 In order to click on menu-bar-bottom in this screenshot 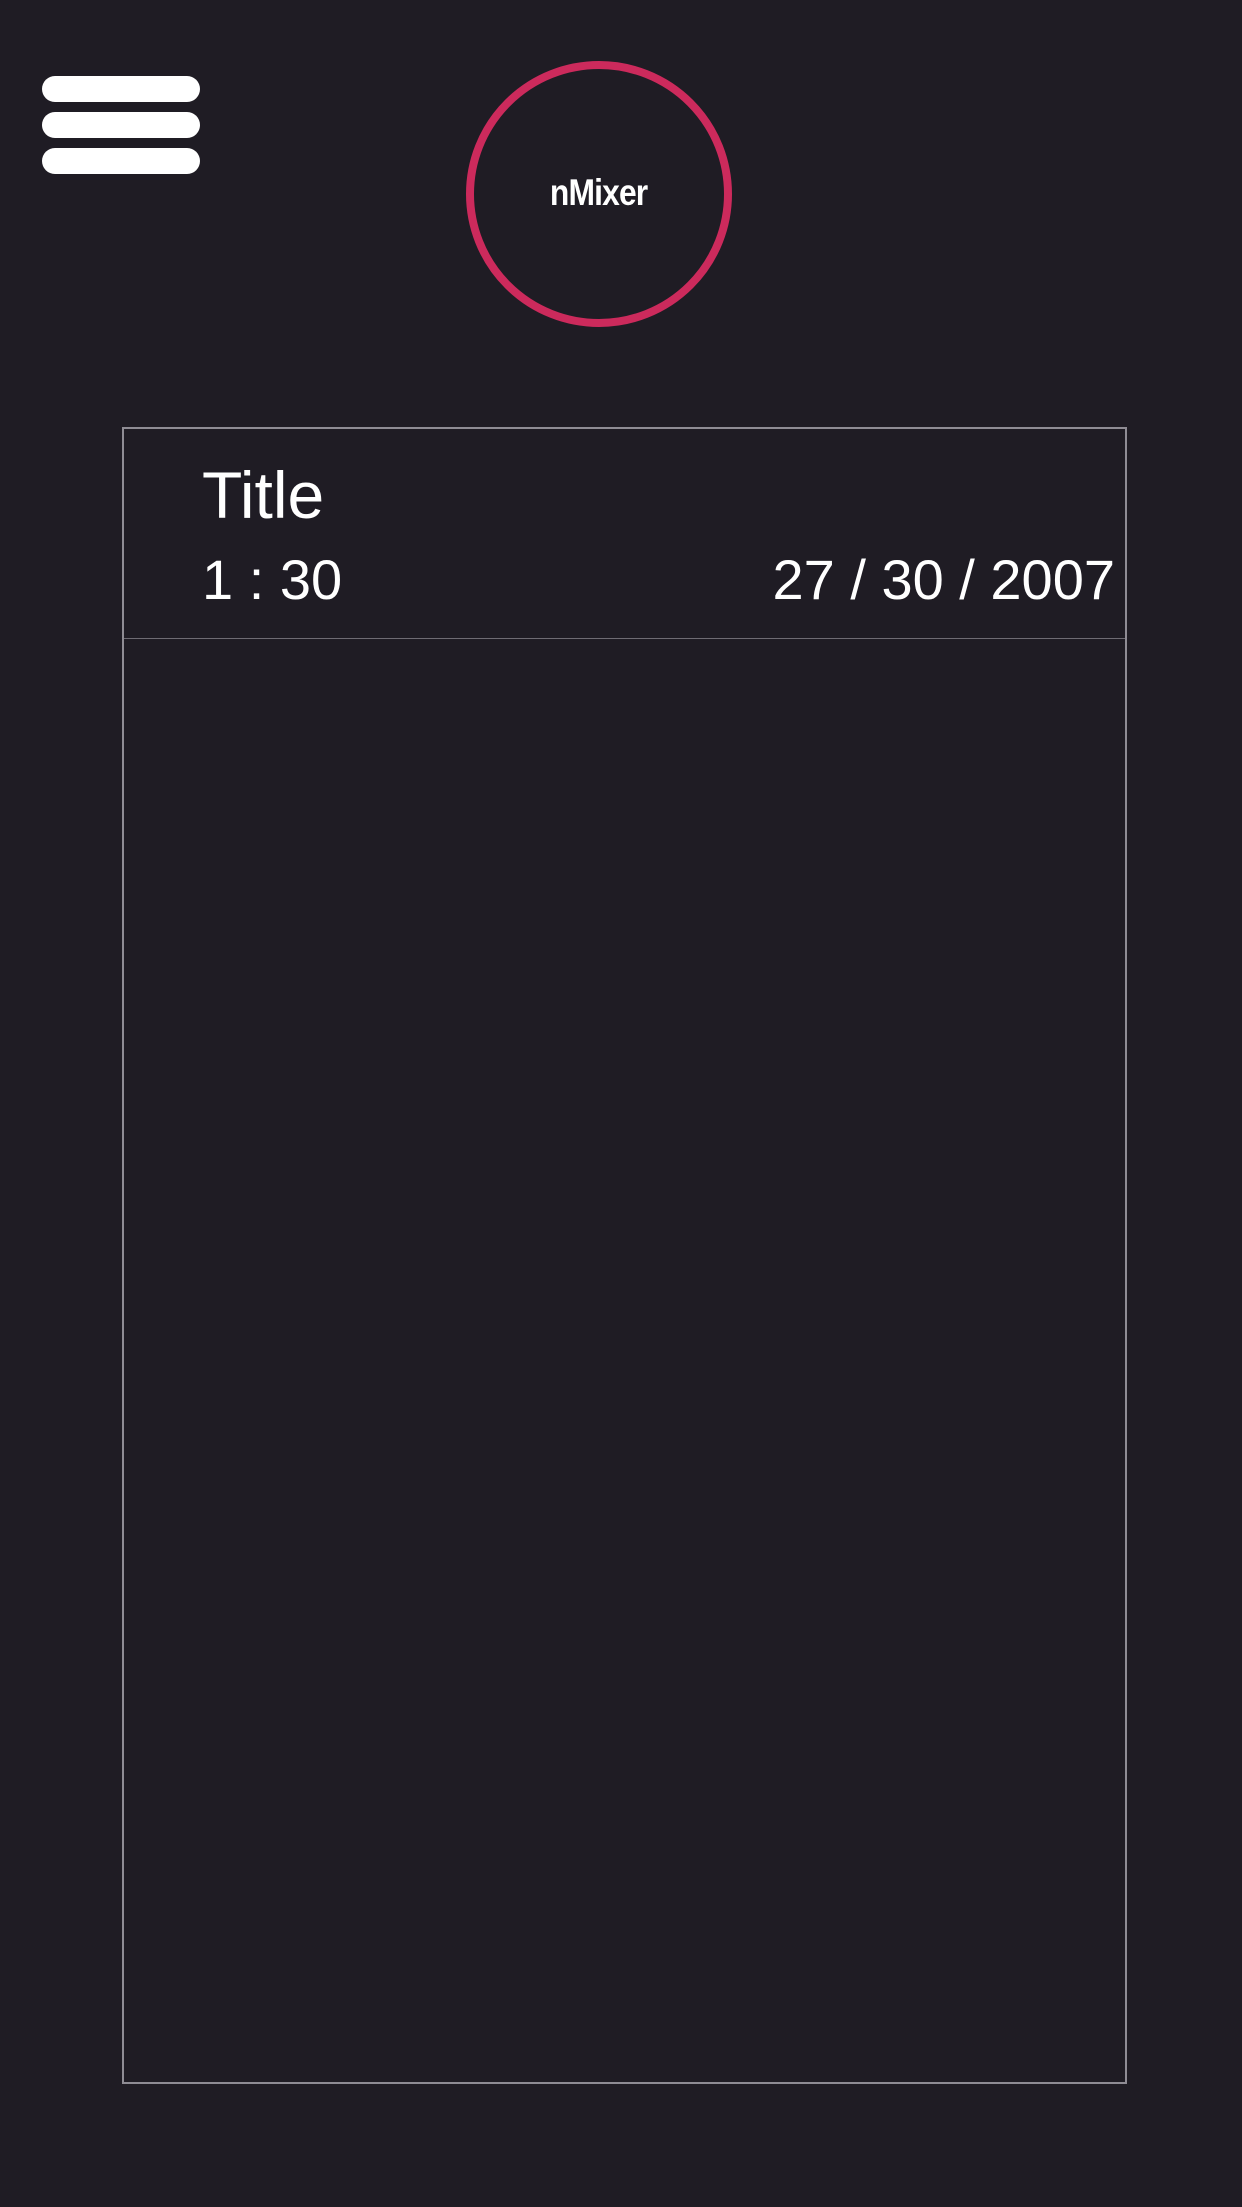, I will do `click(121, 161)`.